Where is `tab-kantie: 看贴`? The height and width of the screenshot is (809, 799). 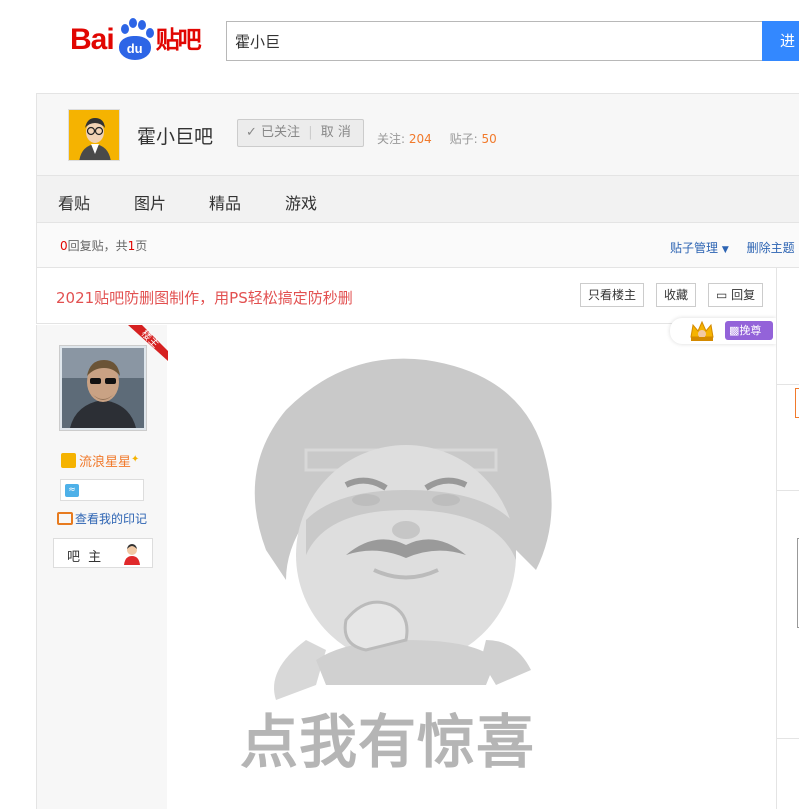
tab-kantie: 看贴 is located at coordinates (74, 202).